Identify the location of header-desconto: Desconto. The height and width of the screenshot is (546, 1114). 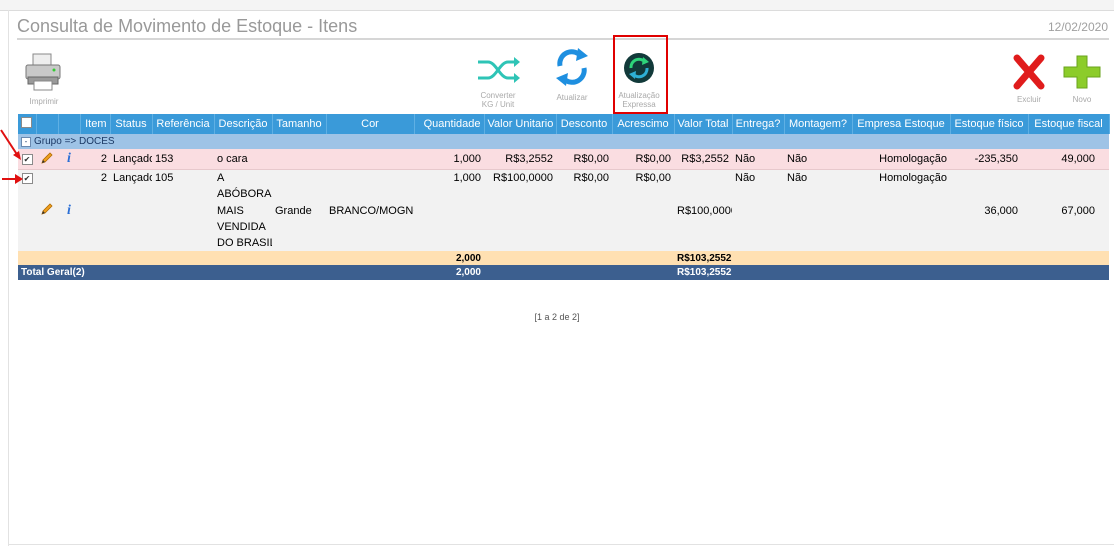
(584, 124).